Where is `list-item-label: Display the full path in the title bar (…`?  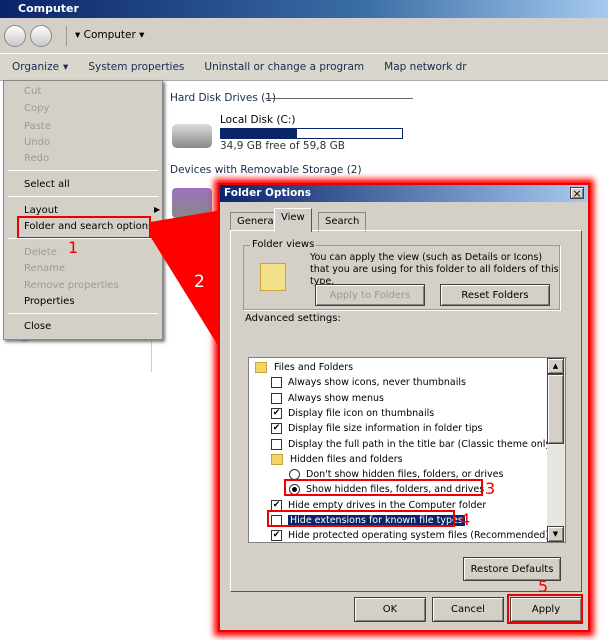
list-item-label: Display the full path in the title bar (… is located at coordinates (421, 444).